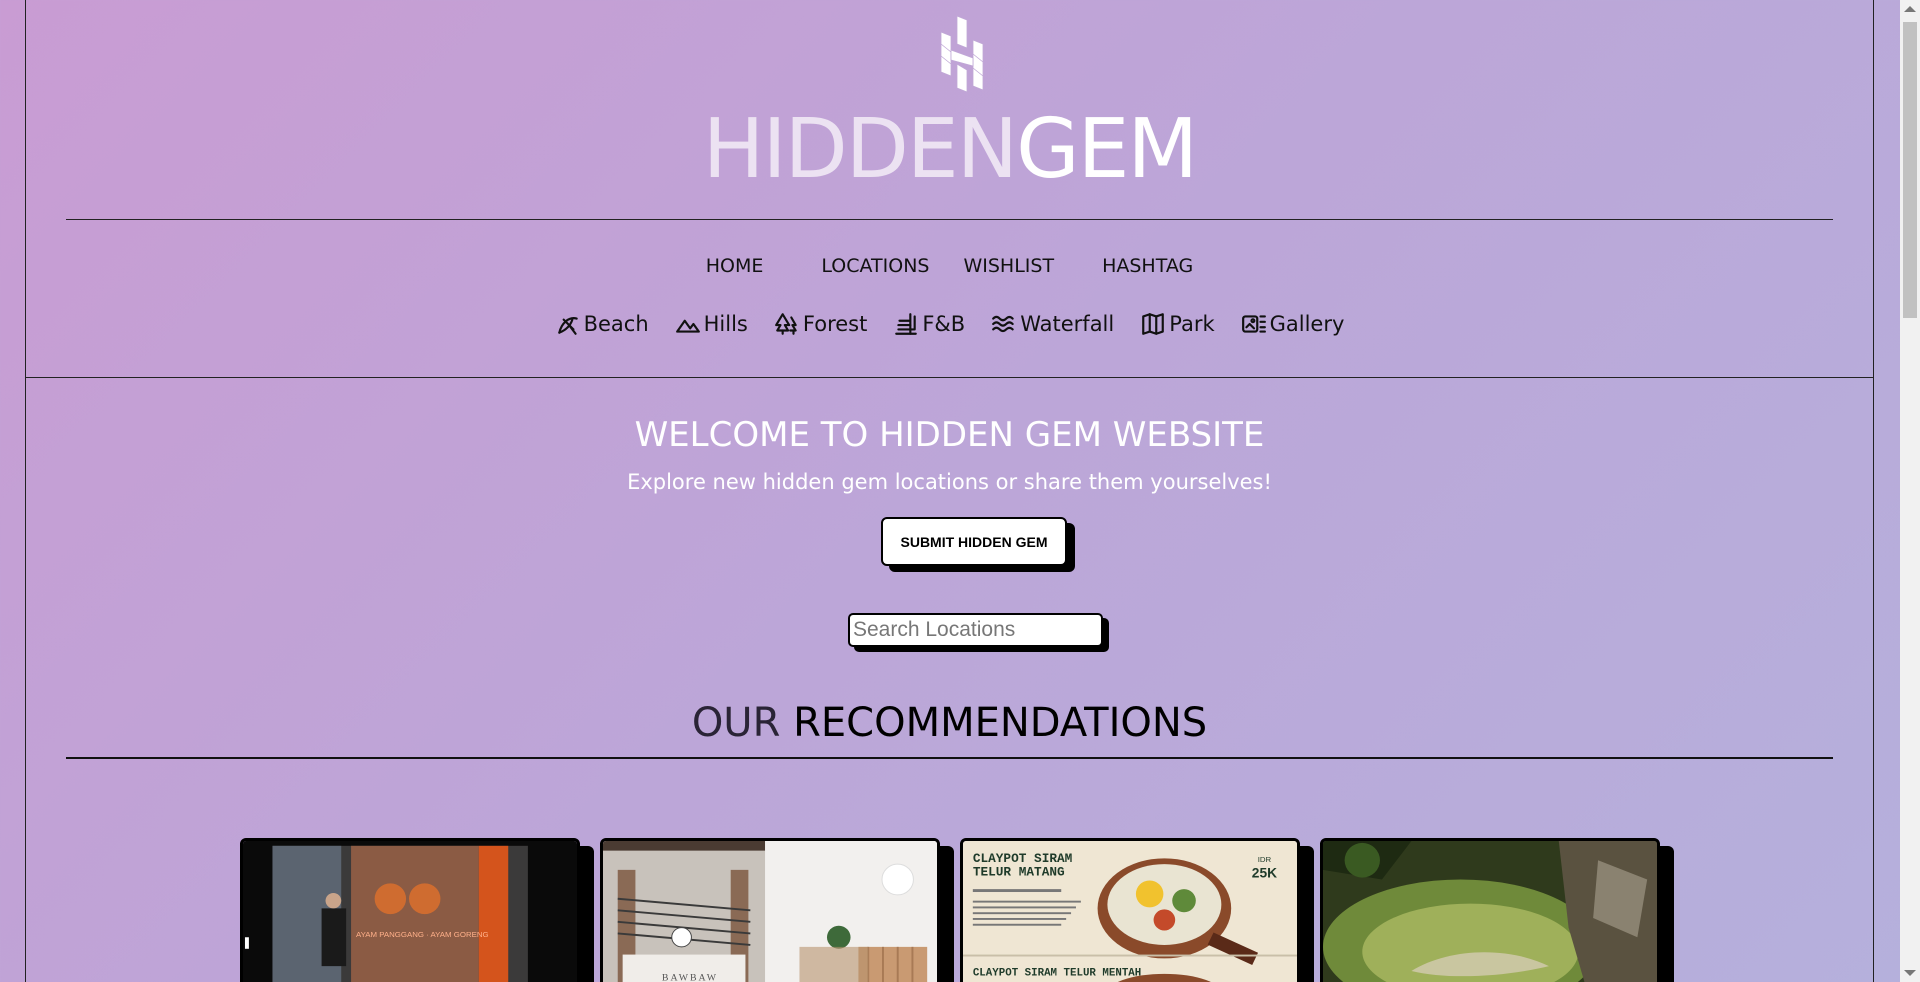  I want to click on trees-icon, so click(785, 324).